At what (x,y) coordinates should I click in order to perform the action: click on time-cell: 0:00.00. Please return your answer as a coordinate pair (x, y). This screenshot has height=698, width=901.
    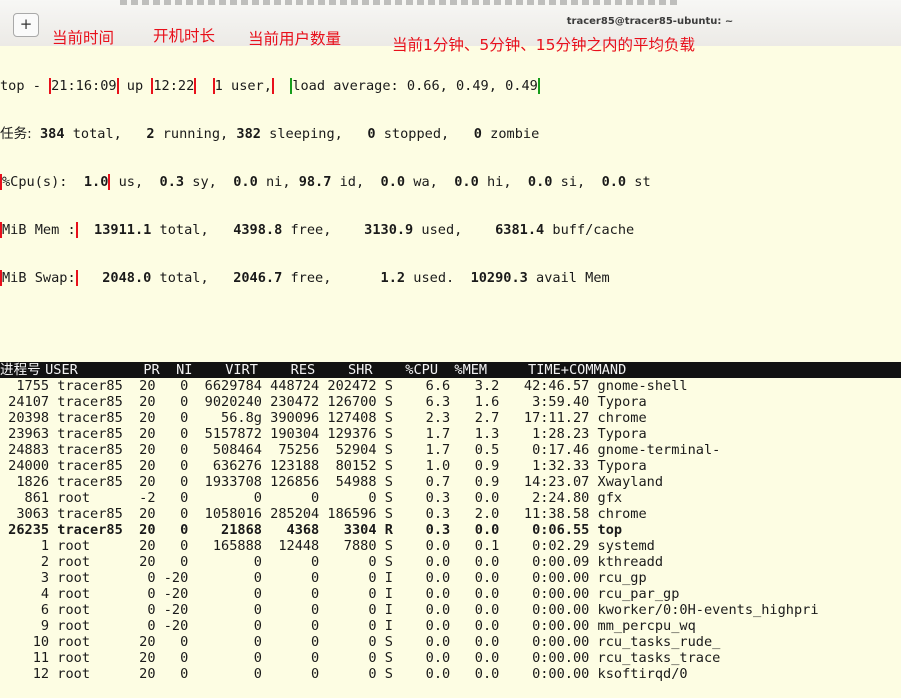
    Looking at the image, I should click on (548, 626).